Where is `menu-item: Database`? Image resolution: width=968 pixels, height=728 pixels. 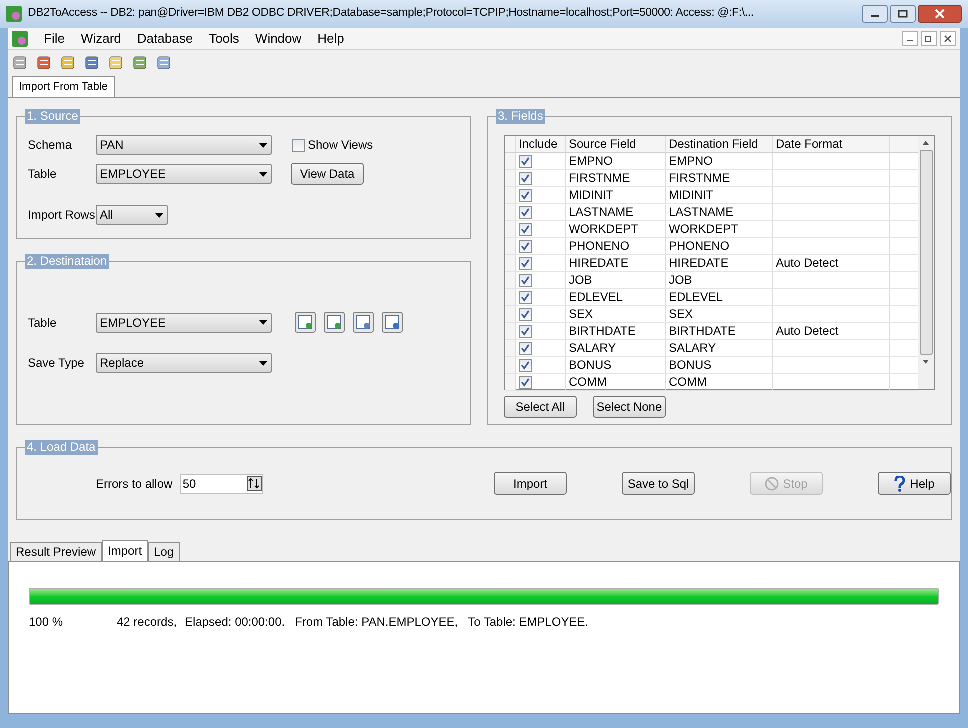 menu-item: Database is located at coordinates (165, 38).